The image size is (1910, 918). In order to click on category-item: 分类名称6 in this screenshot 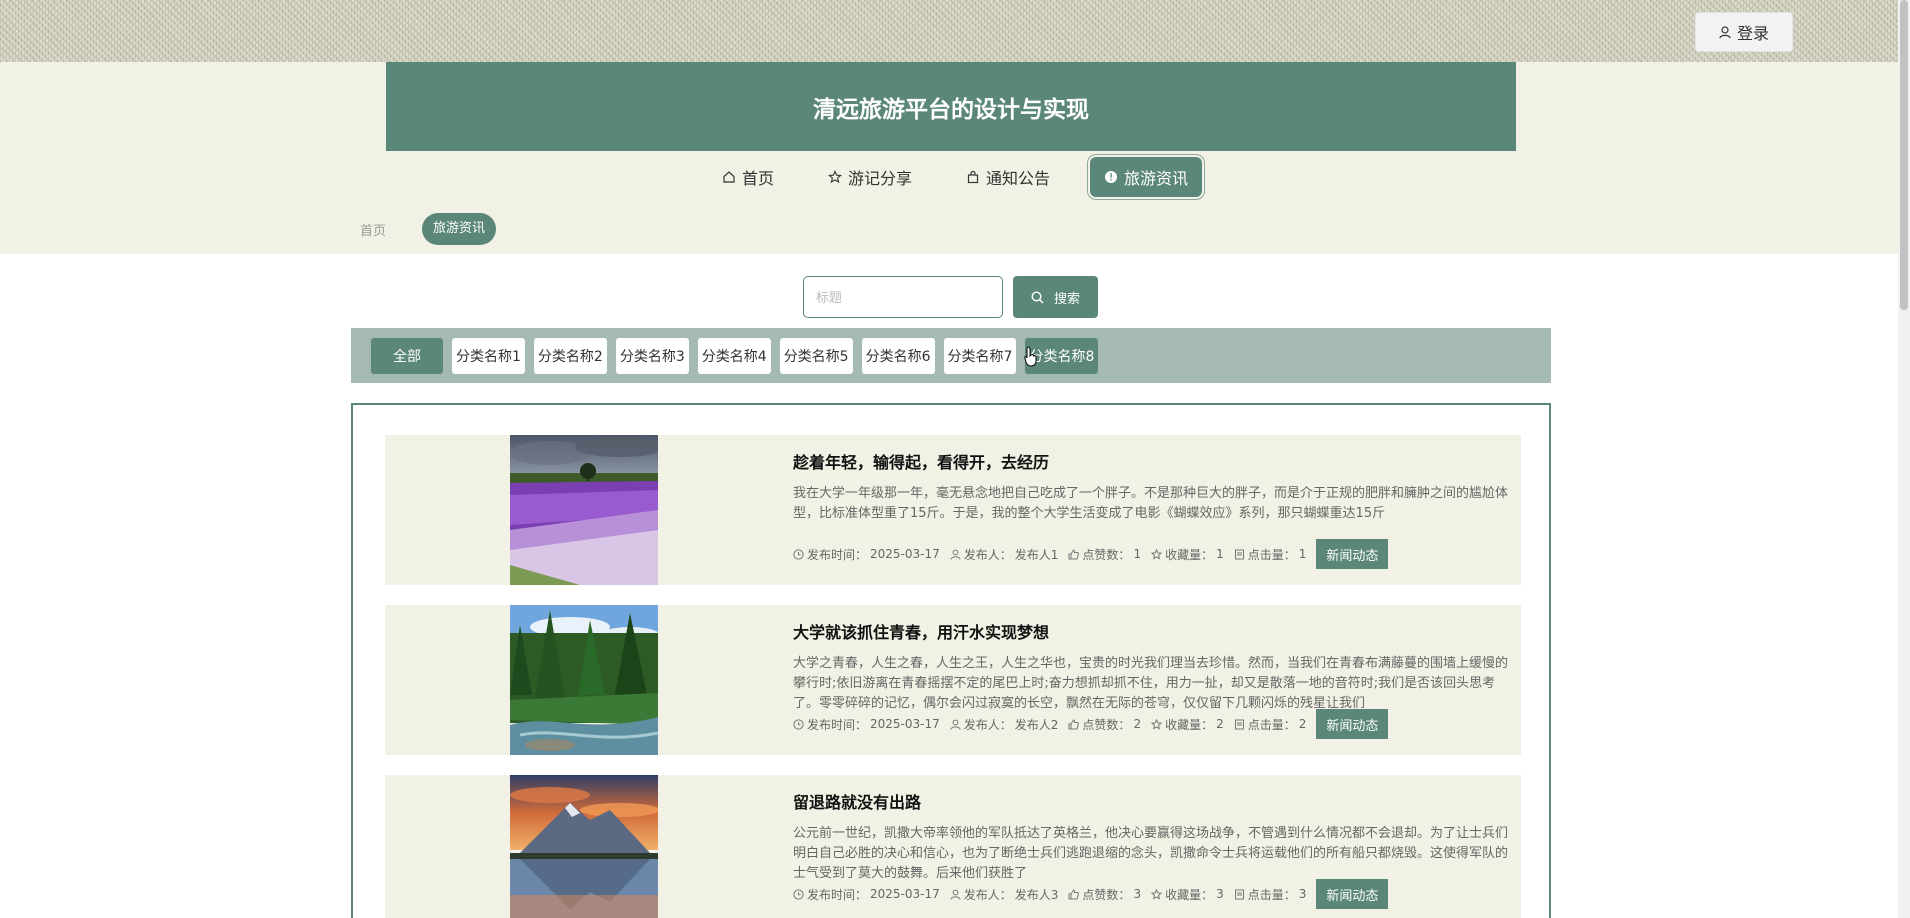, I will do `click(898, 355)`.